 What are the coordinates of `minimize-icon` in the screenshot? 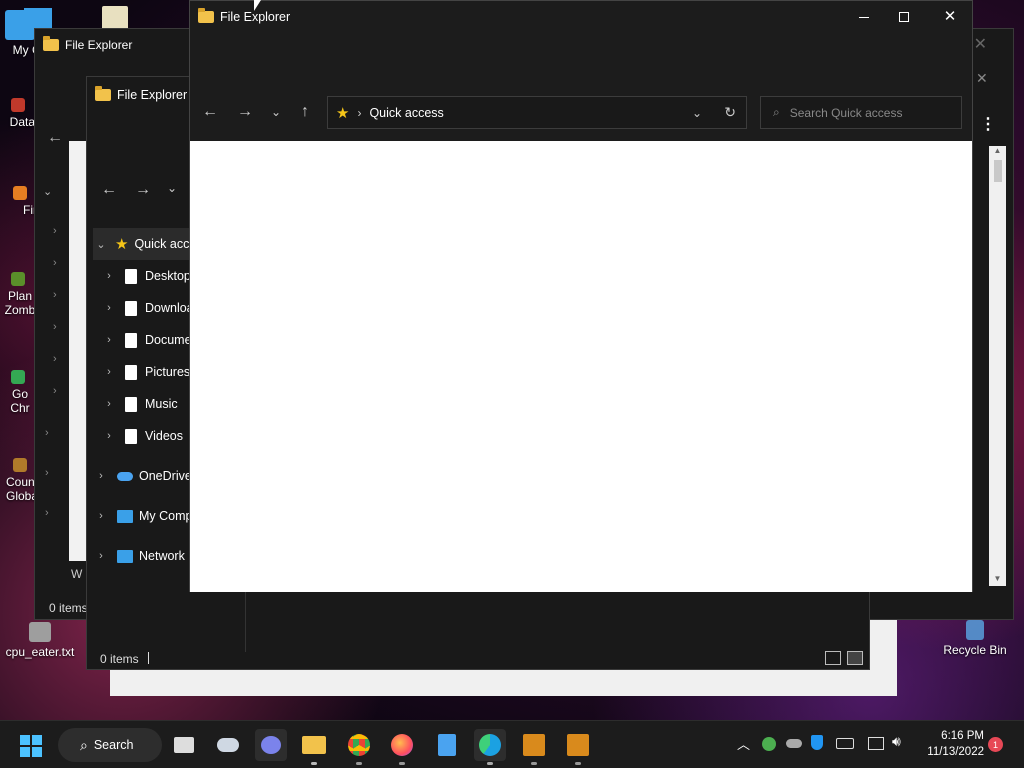 It's located at (864, 17).